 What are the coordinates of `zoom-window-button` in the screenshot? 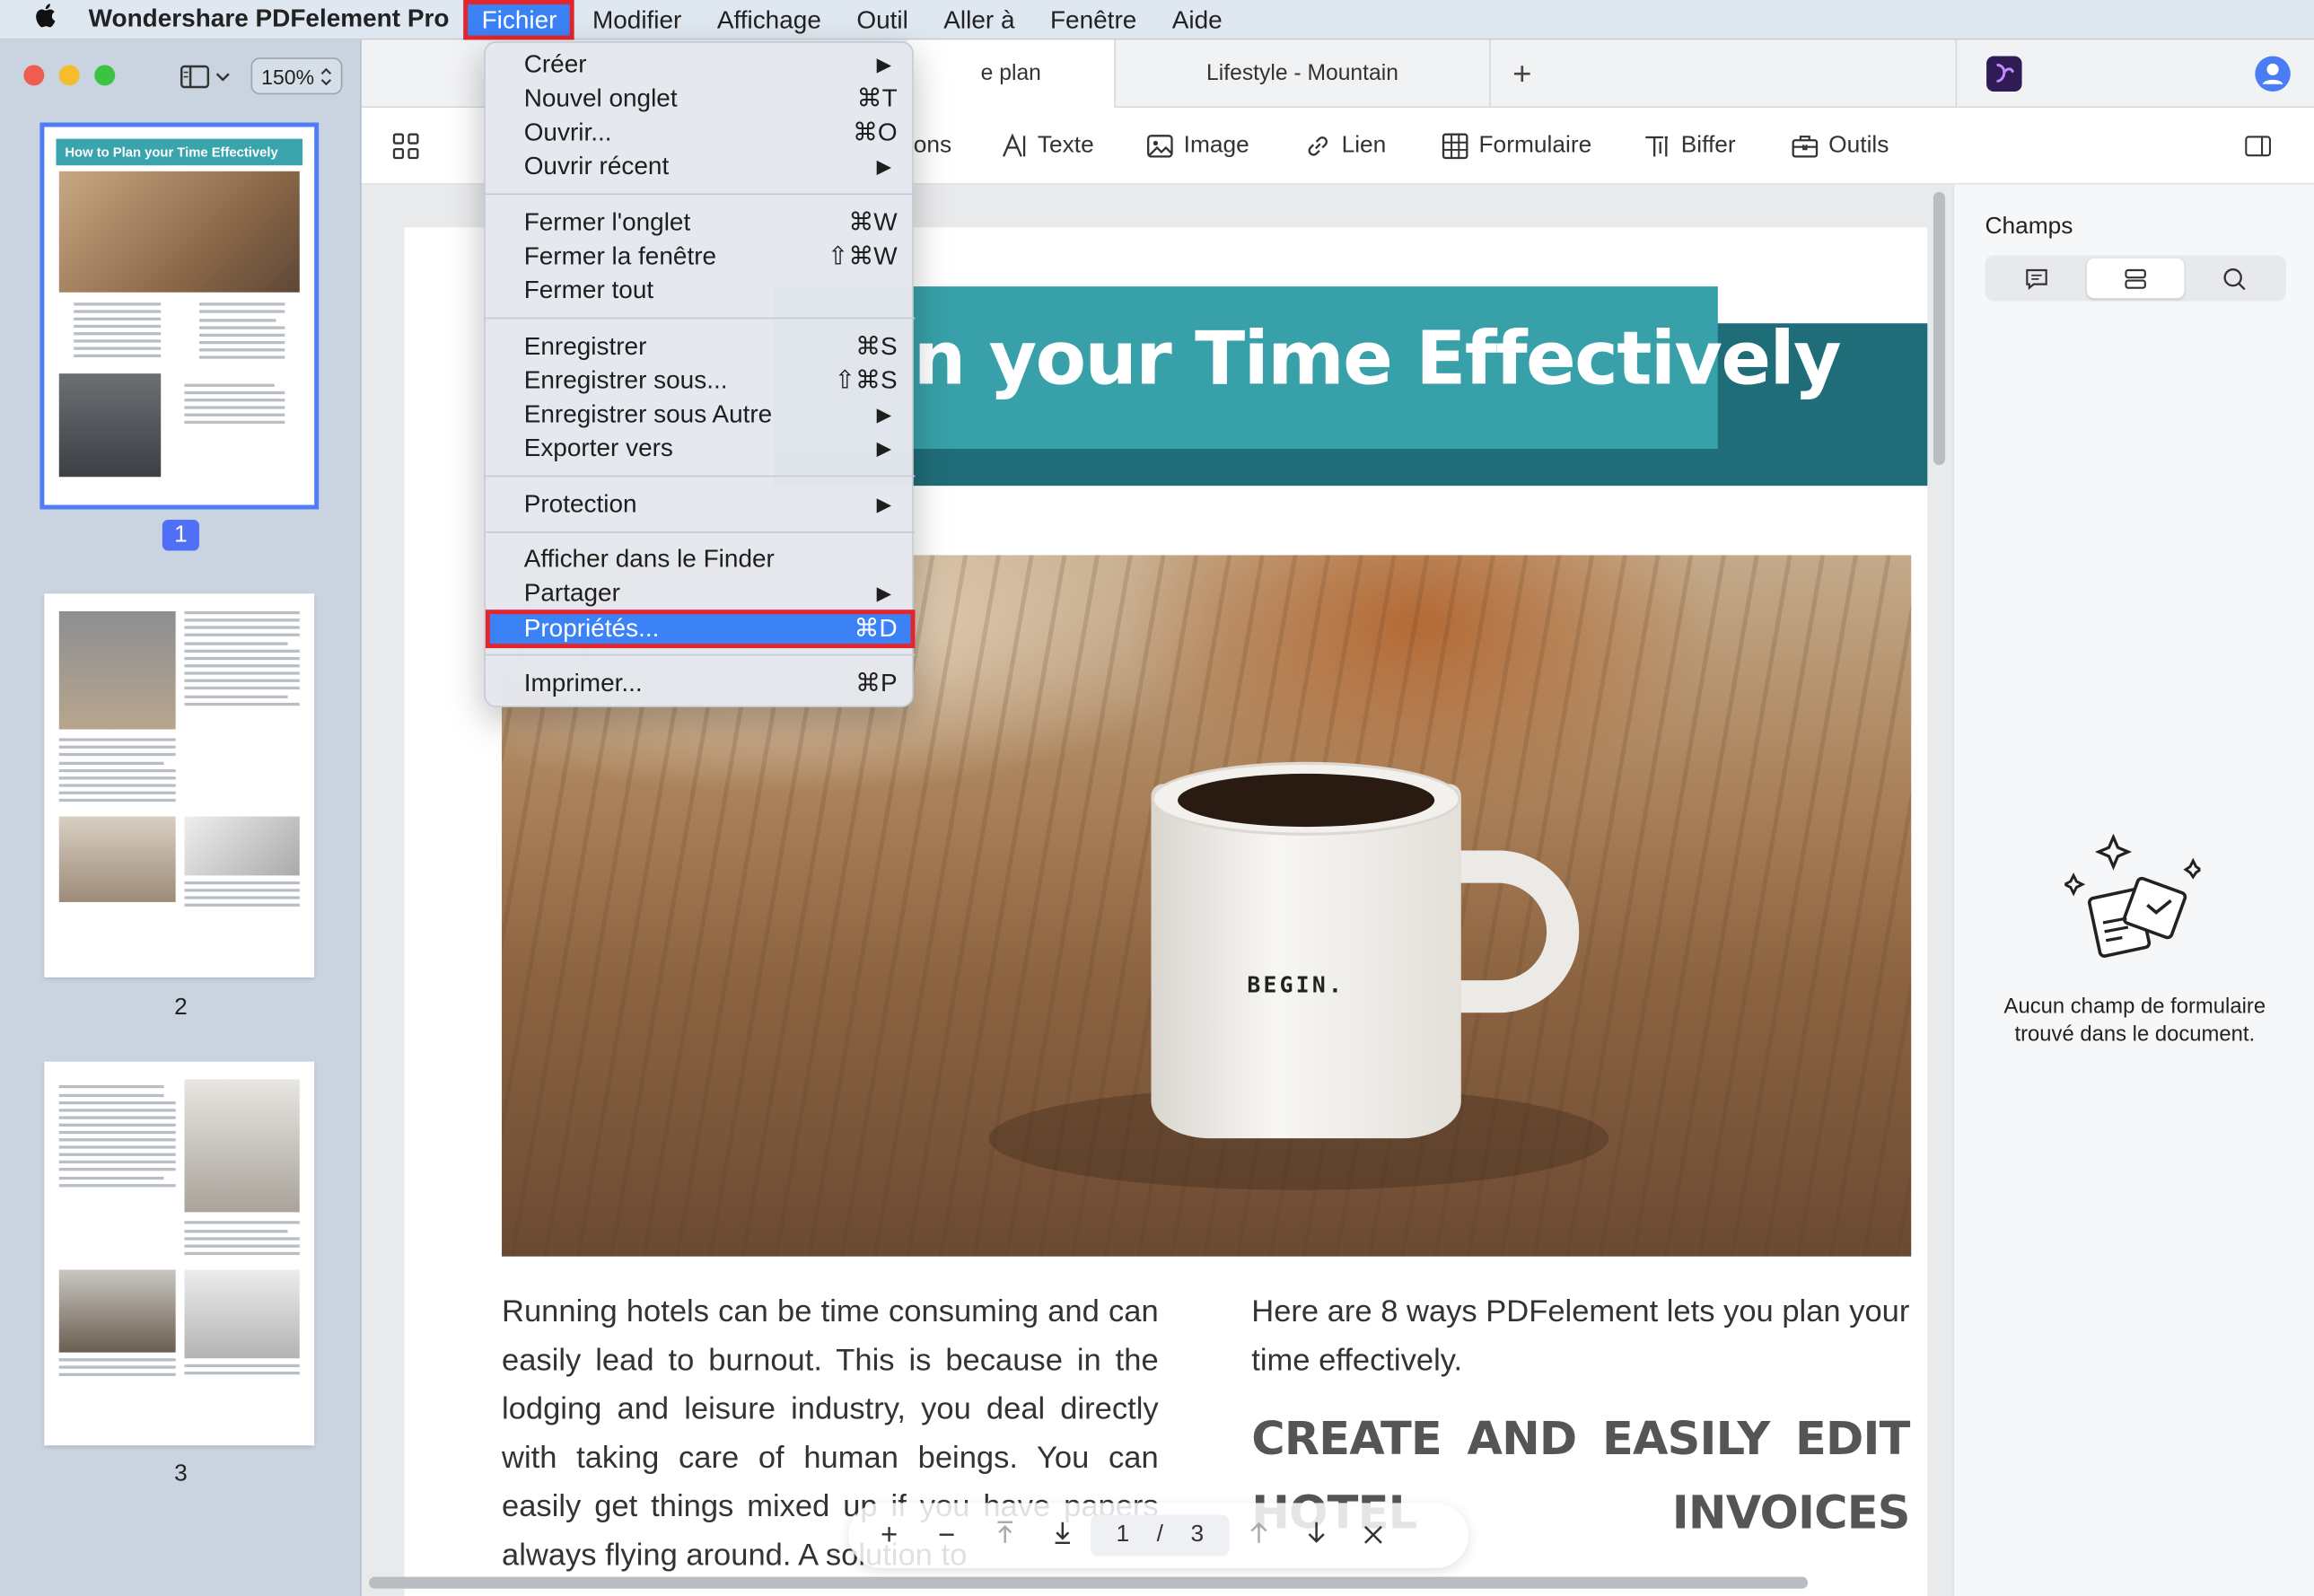 It's located at (105, 75).